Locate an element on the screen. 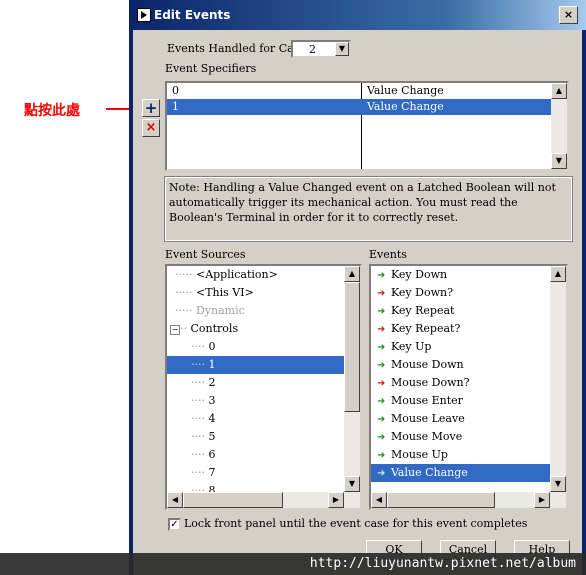  checkmark-icon: ✓ is located at coordinates (174, 524).